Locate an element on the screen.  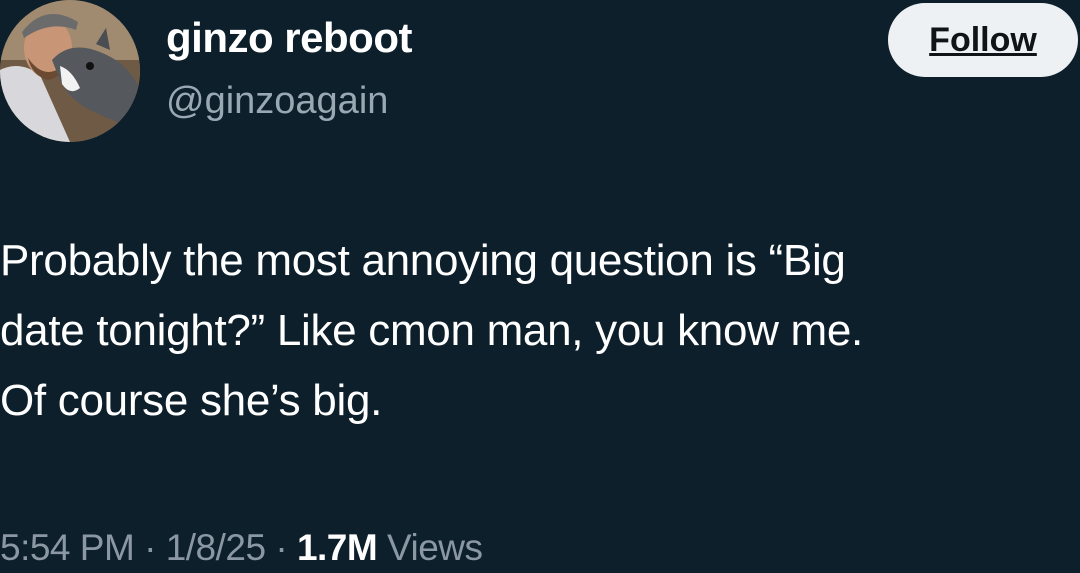
views-count: 1.7M is located at coordinates (337, 547).